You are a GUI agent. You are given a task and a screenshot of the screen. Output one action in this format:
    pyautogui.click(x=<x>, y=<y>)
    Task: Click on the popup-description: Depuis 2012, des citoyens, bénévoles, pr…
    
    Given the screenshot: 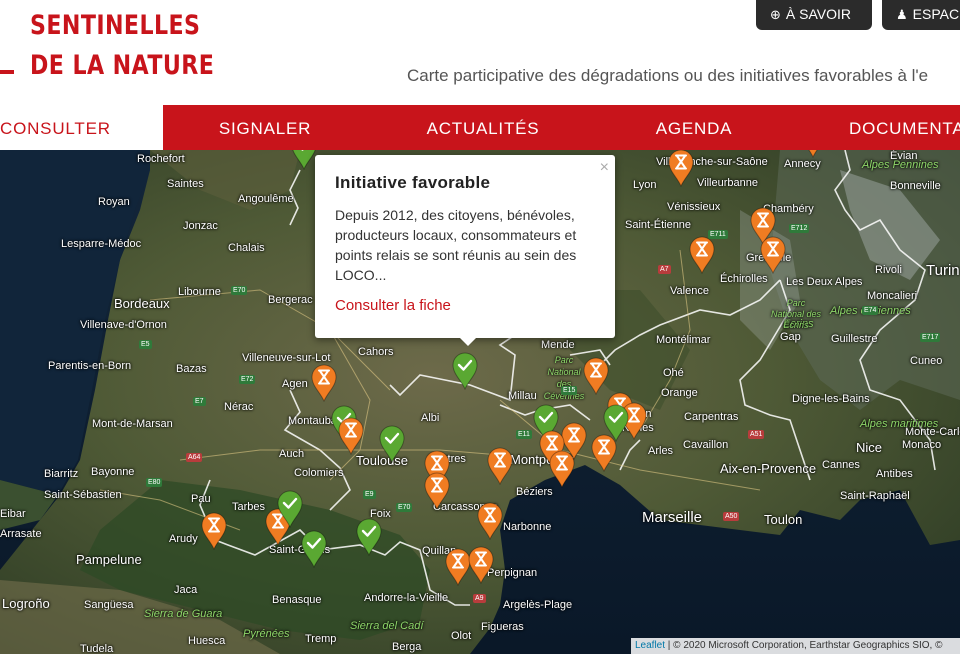 What is the action you would take?
    pyautogui.click(x=456, y=245)
    